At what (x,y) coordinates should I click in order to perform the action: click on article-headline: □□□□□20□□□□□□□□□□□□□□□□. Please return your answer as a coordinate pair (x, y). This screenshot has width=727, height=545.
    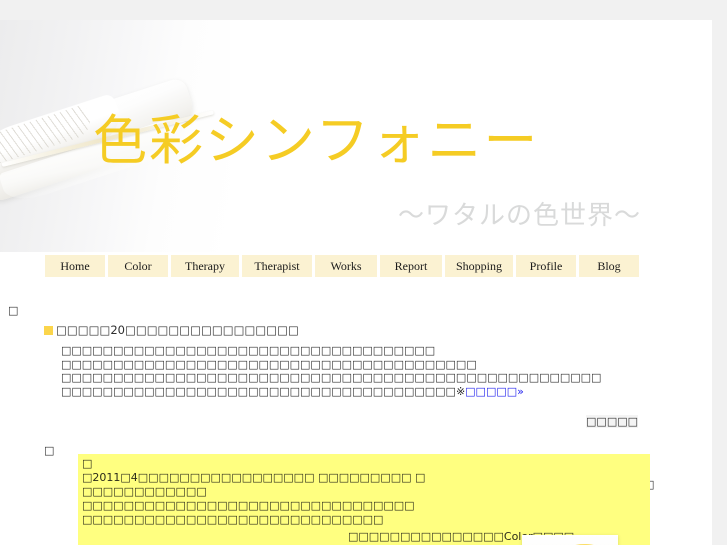
    Looking at the image, I should click on (171, 330).